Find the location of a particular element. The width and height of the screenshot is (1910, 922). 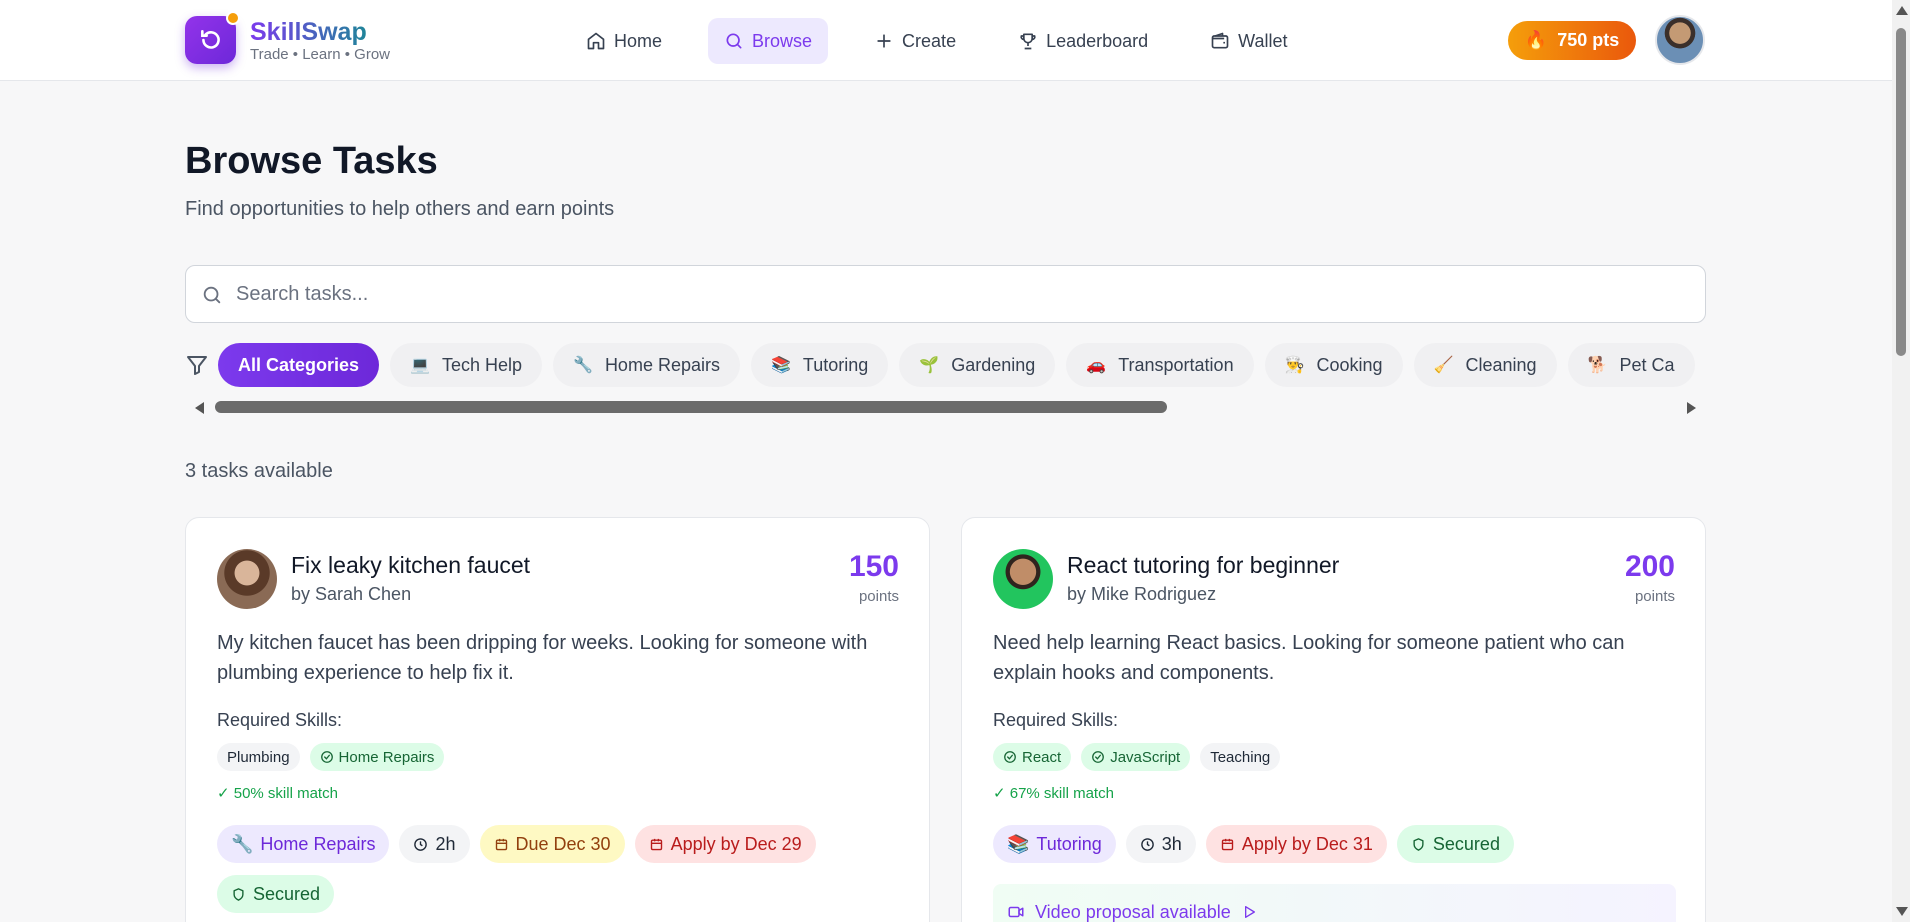

duration-tag: 3h is located at coordinates (1160, 844).